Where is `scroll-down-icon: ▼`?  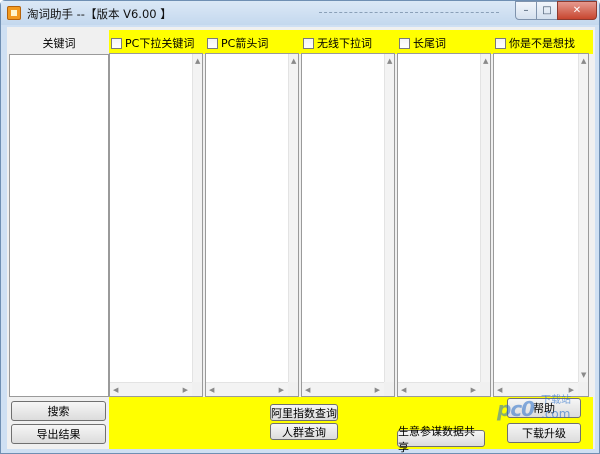 scroll-down-icon: ▼ is located at coordinates (583, 375).